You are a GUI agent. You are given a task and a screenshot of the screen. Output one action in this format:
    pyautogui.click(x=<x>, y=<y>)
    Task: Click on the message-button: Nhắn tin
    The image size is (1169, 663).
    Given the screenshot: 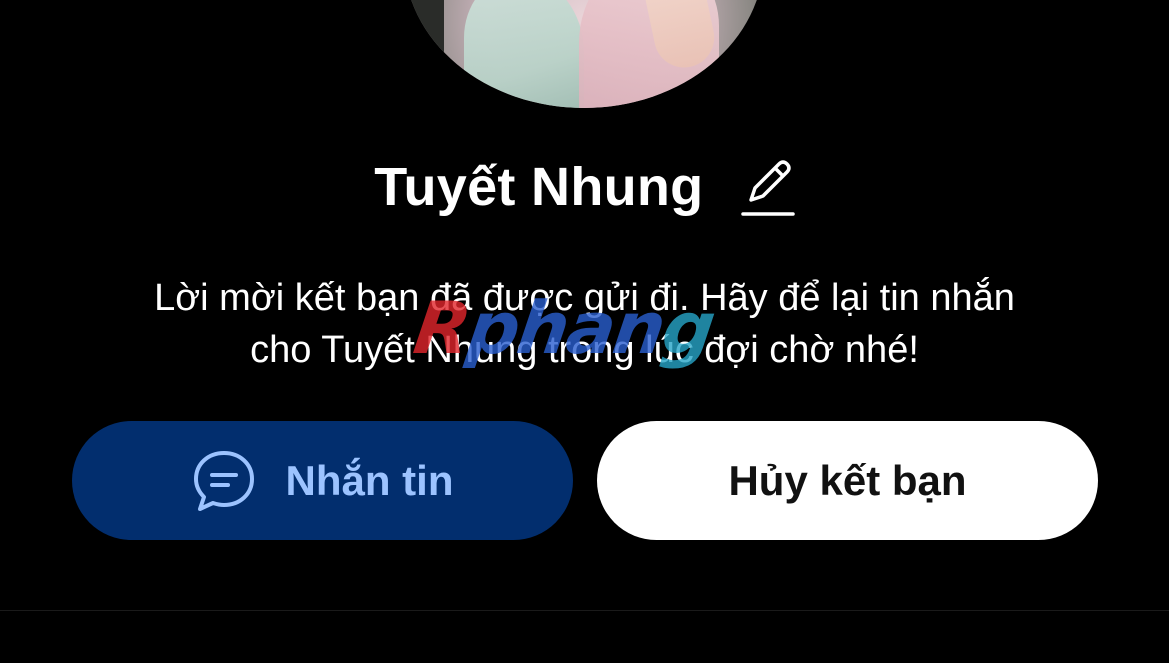 What is the action you would take?
    pyautogui.click(x=322, y=480)
    